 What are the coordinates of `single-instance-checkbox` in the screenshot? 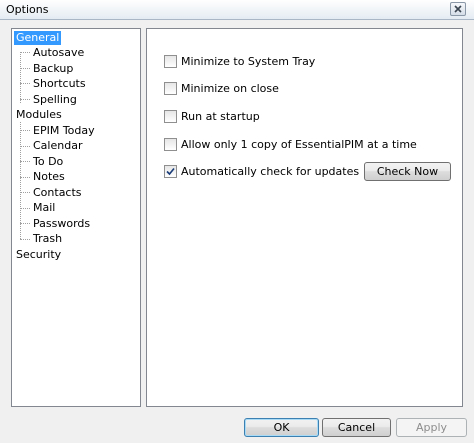 It's located at (170, 144).